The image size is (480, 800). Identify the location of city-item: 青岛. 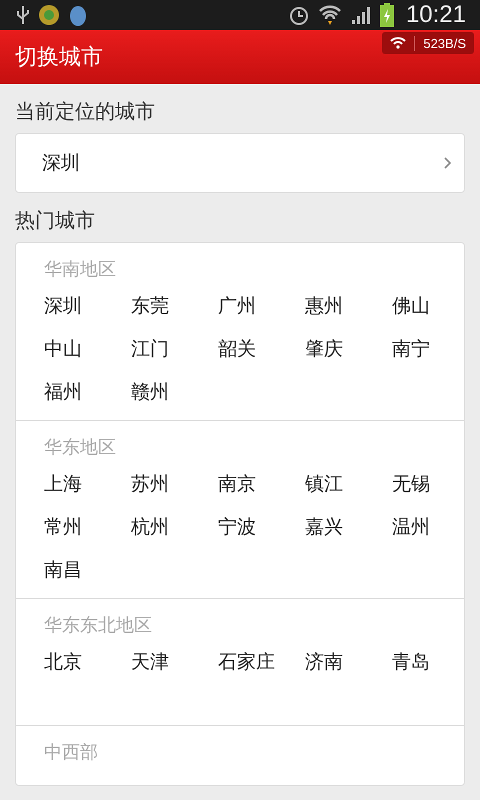
(428, 662).